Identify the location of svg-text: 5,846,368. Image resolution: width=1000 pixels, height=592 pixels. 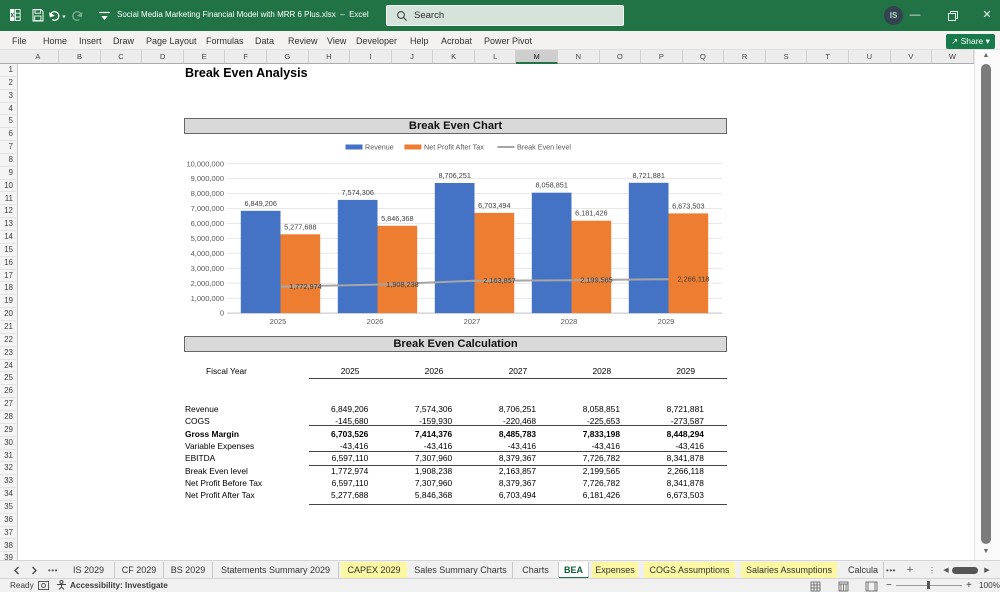
(397, 218).